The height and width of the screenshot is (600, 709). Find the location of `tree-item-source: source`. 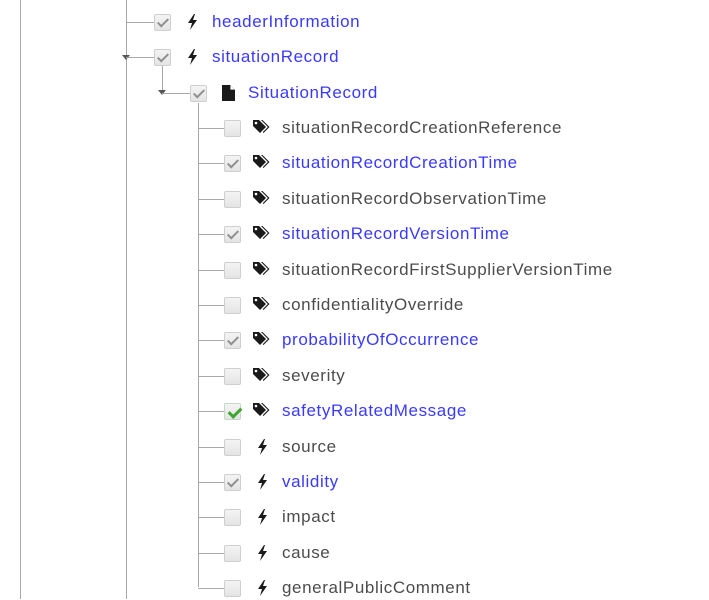

tree-item-source: source is located at coordinates (280, 447).